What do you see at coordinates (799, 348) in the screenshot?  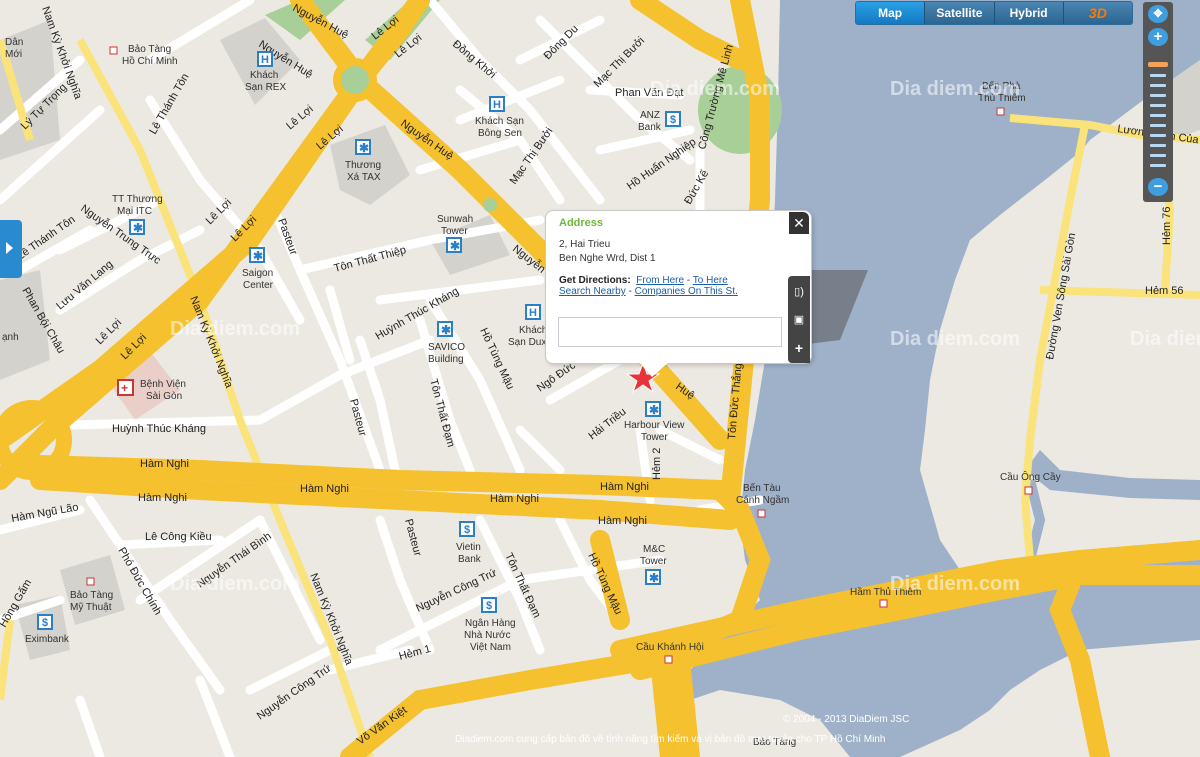 I see `plus-icon: +` at bounding box center [799, 348].